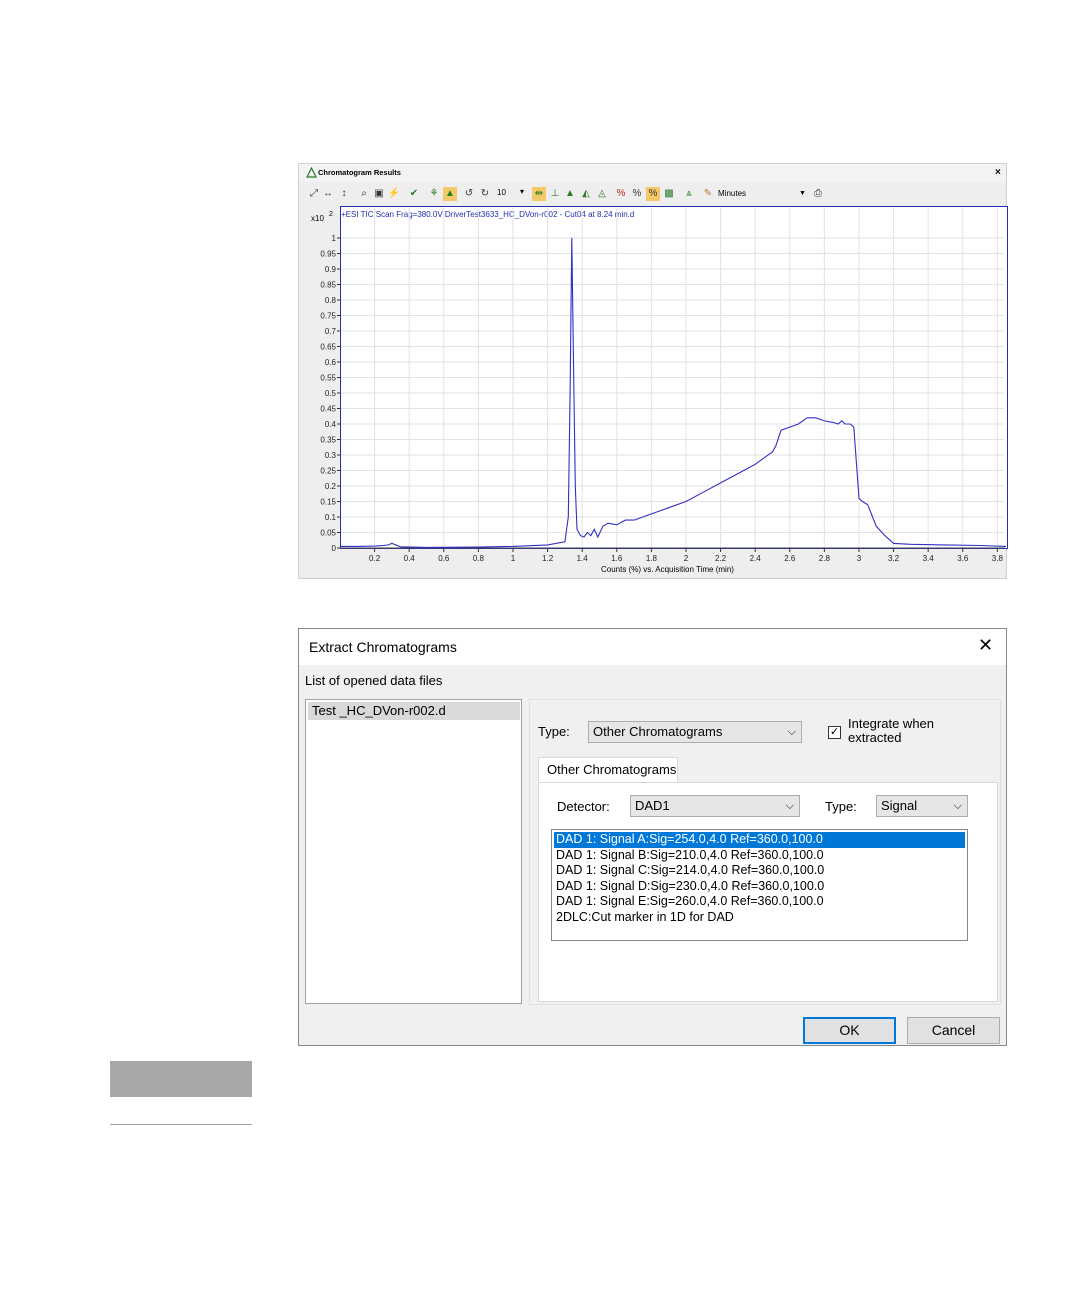 This screenshot has width=1080, height=1296. What do you see at coordinates (181, 1124) in the screenshot?
I see `page-rule` at bounding box center [181, 1124].